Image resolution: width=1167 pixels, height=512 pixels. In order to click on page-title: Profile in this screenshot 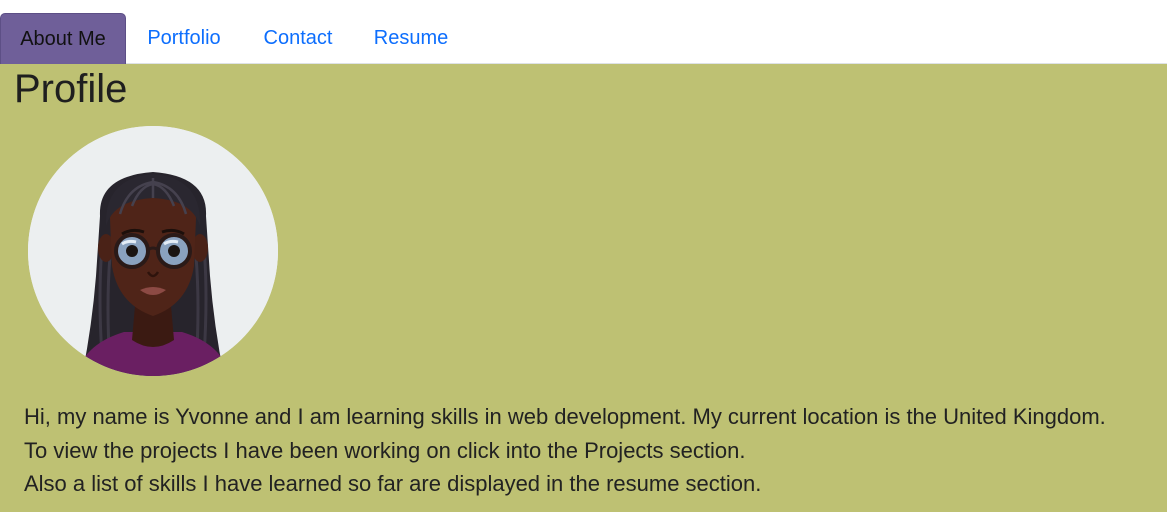, I will do `click(71, 89)`.